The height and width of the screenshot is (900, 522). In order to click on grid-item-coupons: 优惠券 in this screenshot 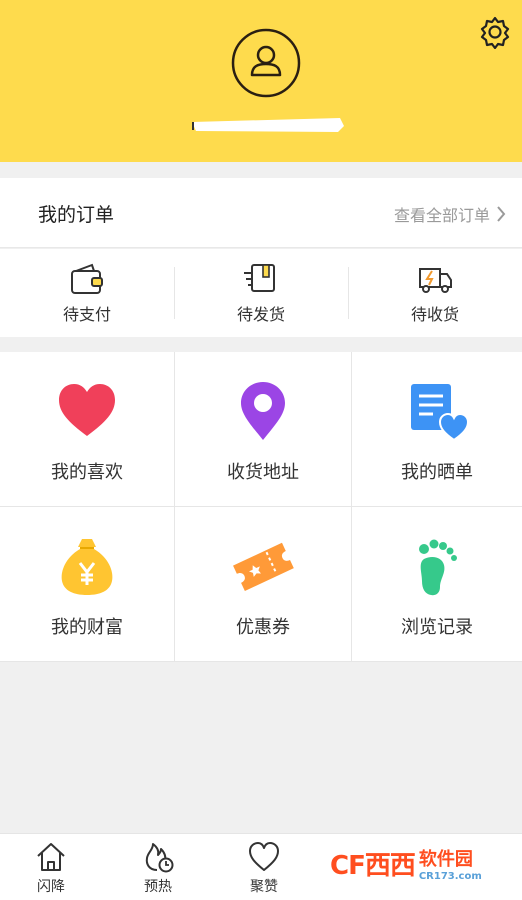, I will do `click(263, 584)`.